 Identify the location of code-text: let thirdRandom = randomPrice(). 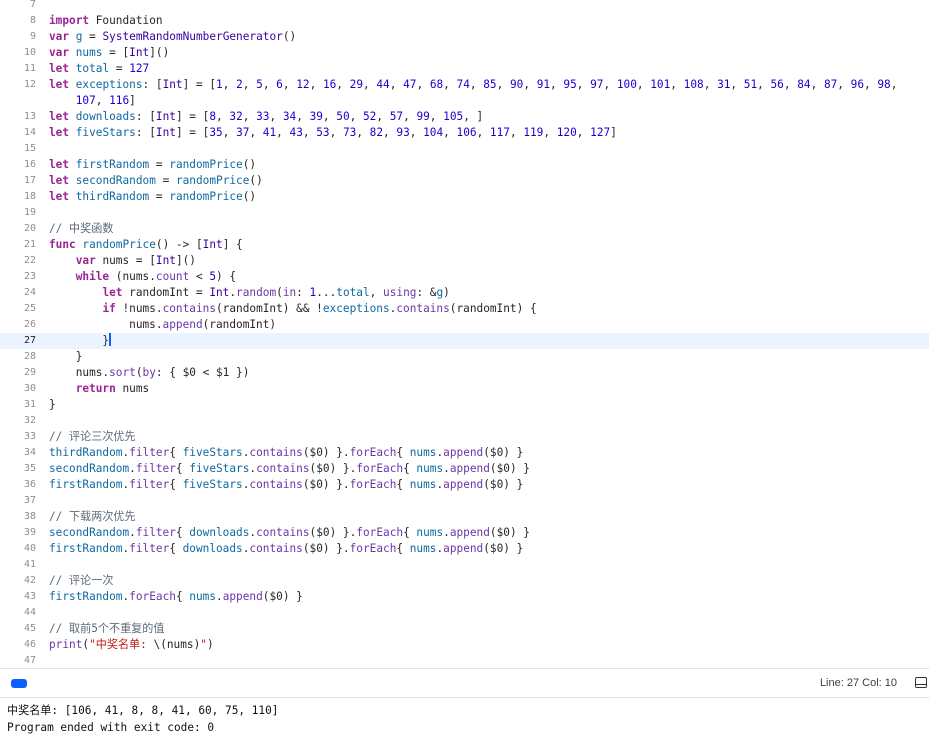
(152, 197).